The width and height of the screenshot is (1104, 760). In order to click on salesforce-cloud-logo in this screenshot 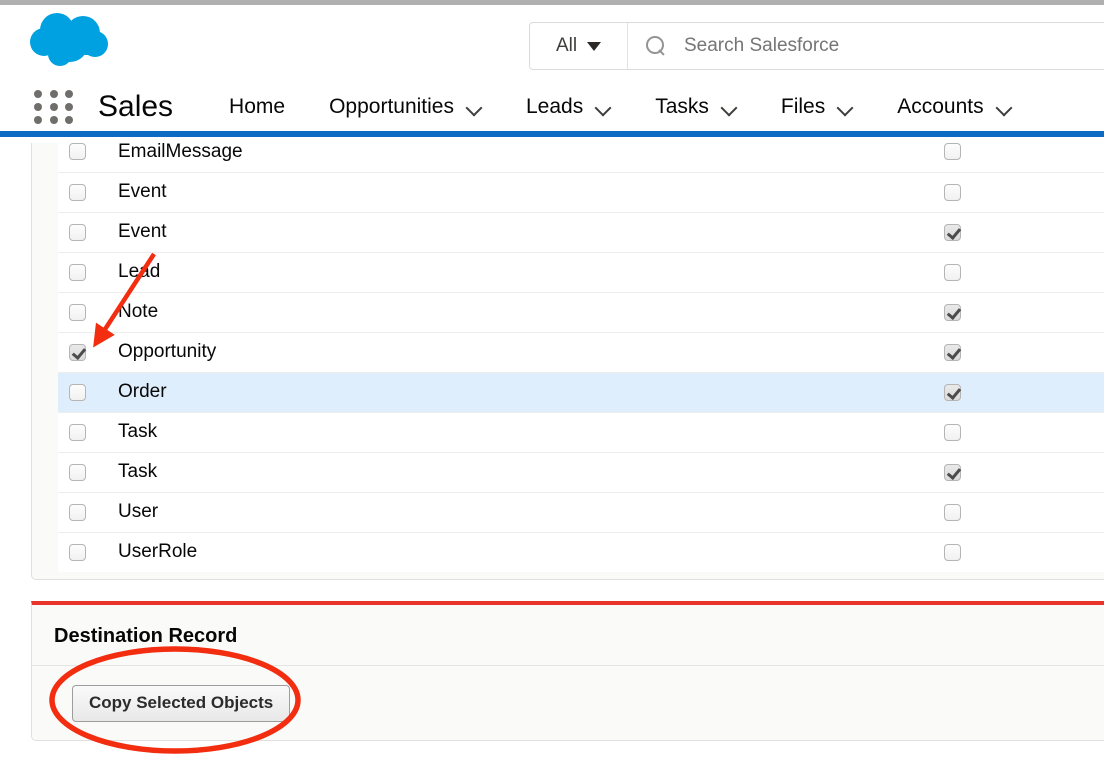, I will do `click(70, 40)`.